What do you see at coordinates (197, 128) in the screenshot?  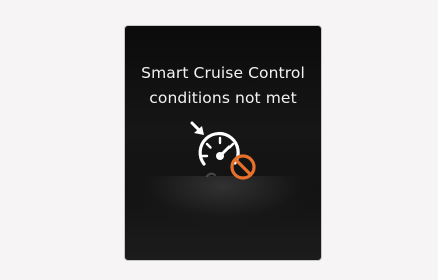 I see `arrow-pointer-icon` at bounding box center [197, 128].